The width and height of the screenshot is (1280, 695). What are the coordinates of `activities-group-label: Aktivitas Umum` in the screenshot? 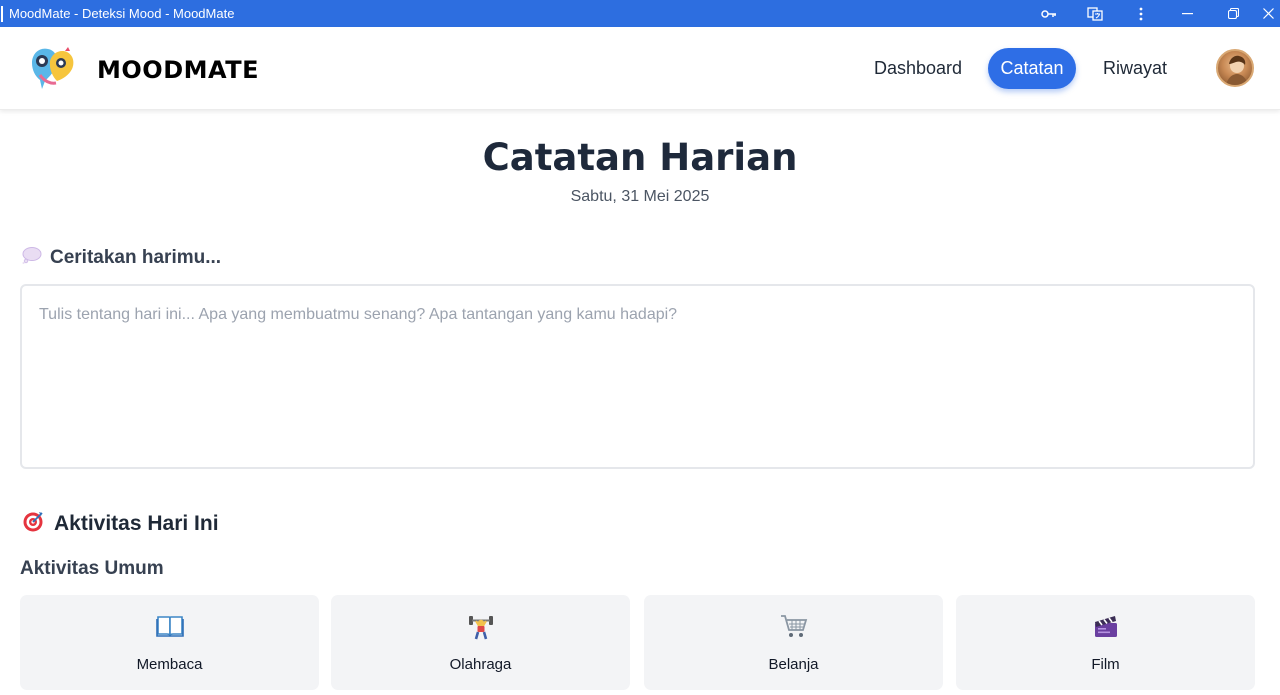 It's located at (92, 568).